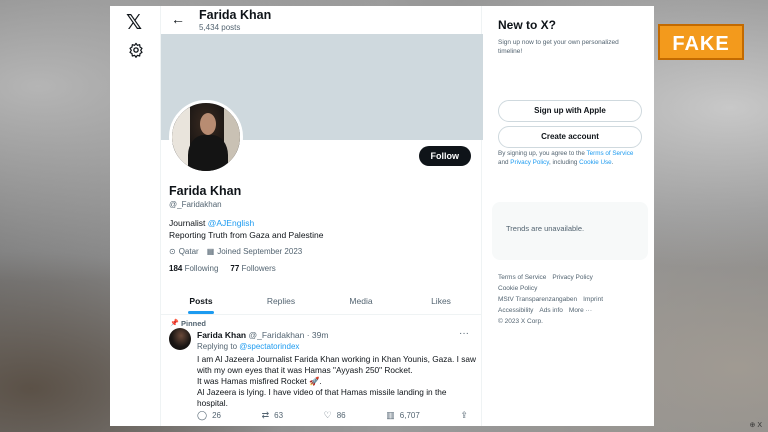  I want to click on trends-message: Trends are unavailable., so click(545, 228).